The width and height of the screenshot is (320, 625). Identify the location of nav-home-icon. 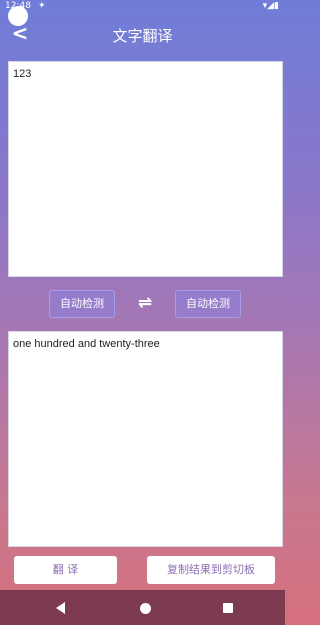
(145, 608).